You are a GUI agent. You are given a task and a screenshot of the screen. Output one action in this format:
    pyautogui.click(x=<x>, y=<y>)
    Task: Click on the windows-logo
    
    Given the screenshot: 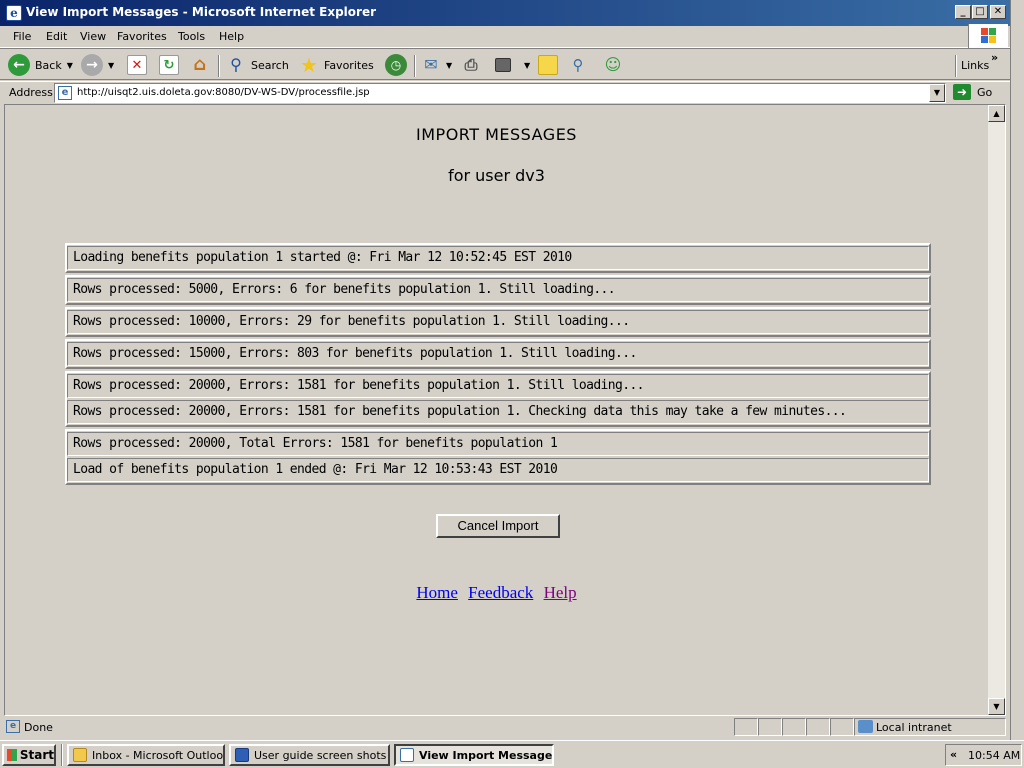 What is the action you would take?
    pyautogui.click(x=988, y=36)
    